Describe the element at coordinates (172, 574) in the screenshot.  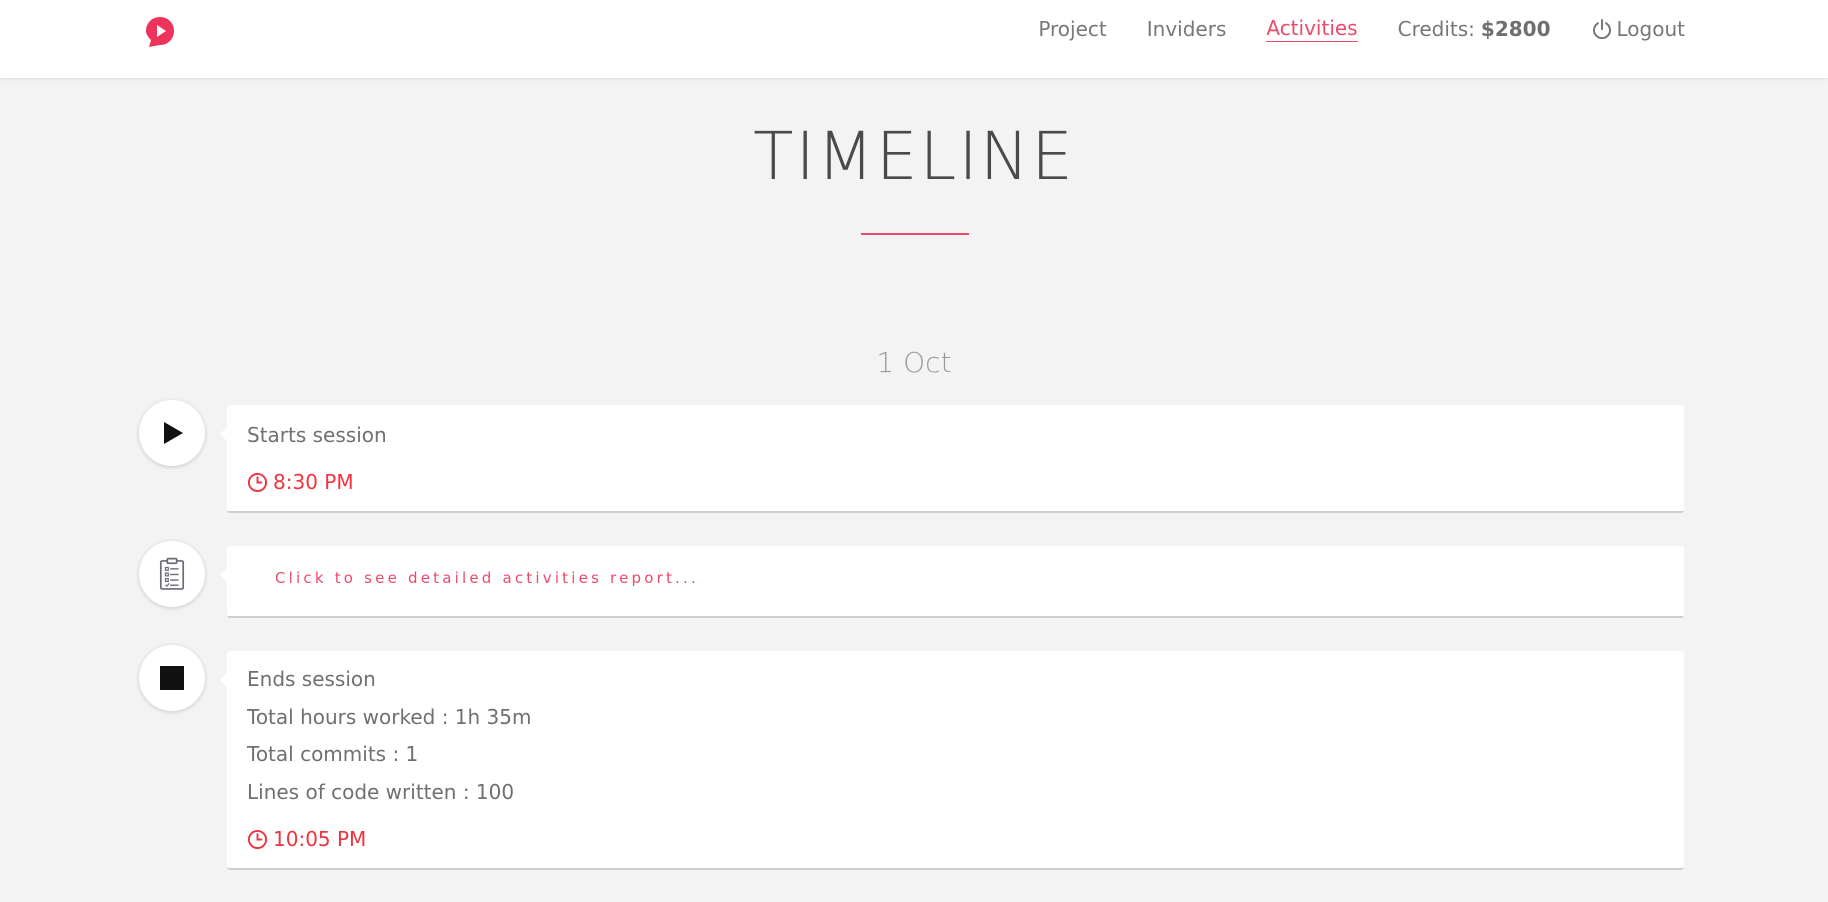
I see `clipboard-icon` at that location.